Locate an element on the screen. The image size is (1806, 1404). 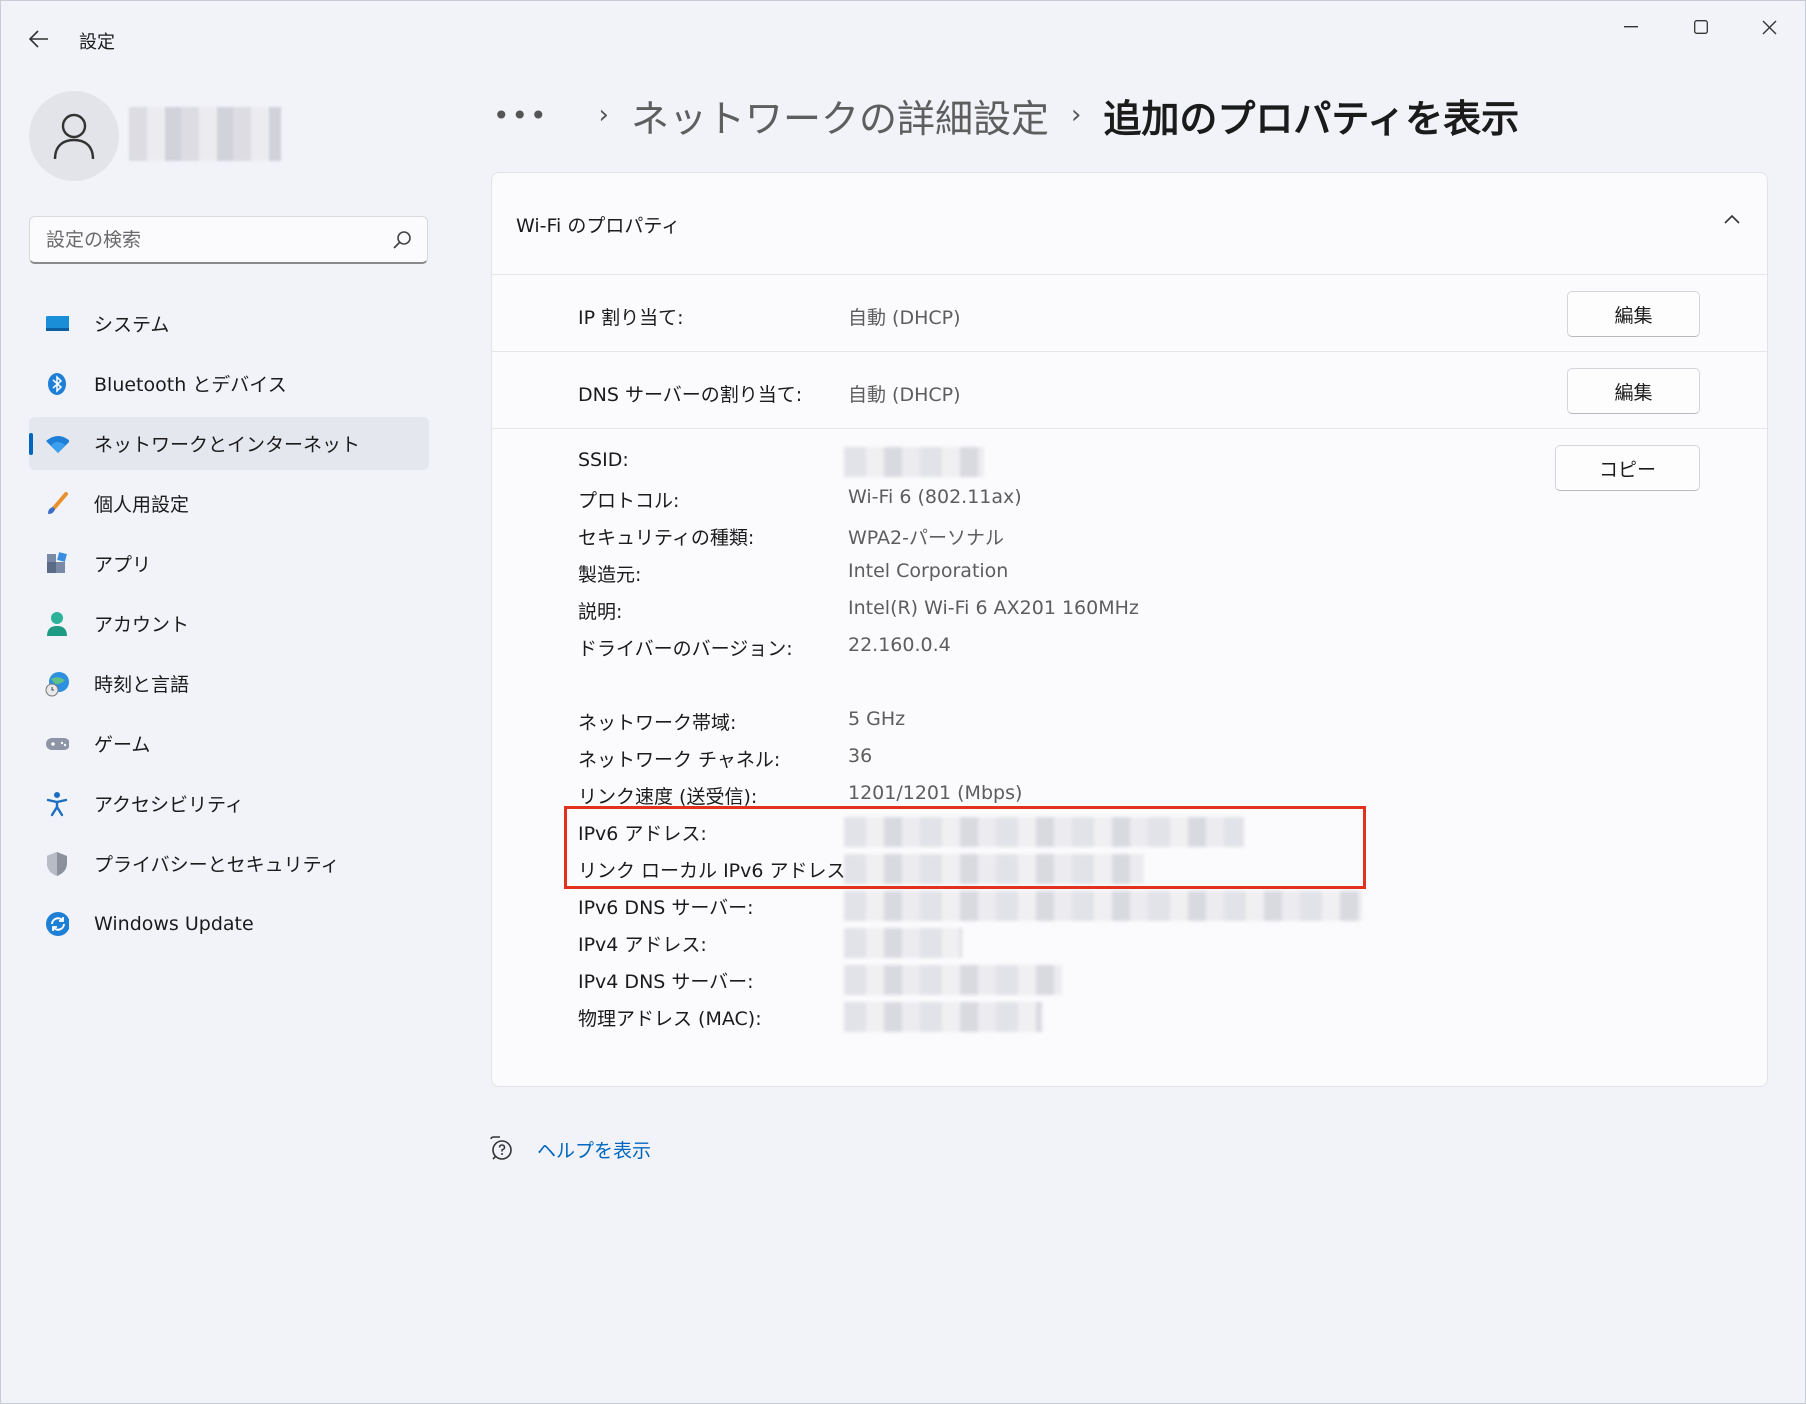
prop-network-channel: ネットワーク チャネル: 36 is located at coordinates (1078, 757).